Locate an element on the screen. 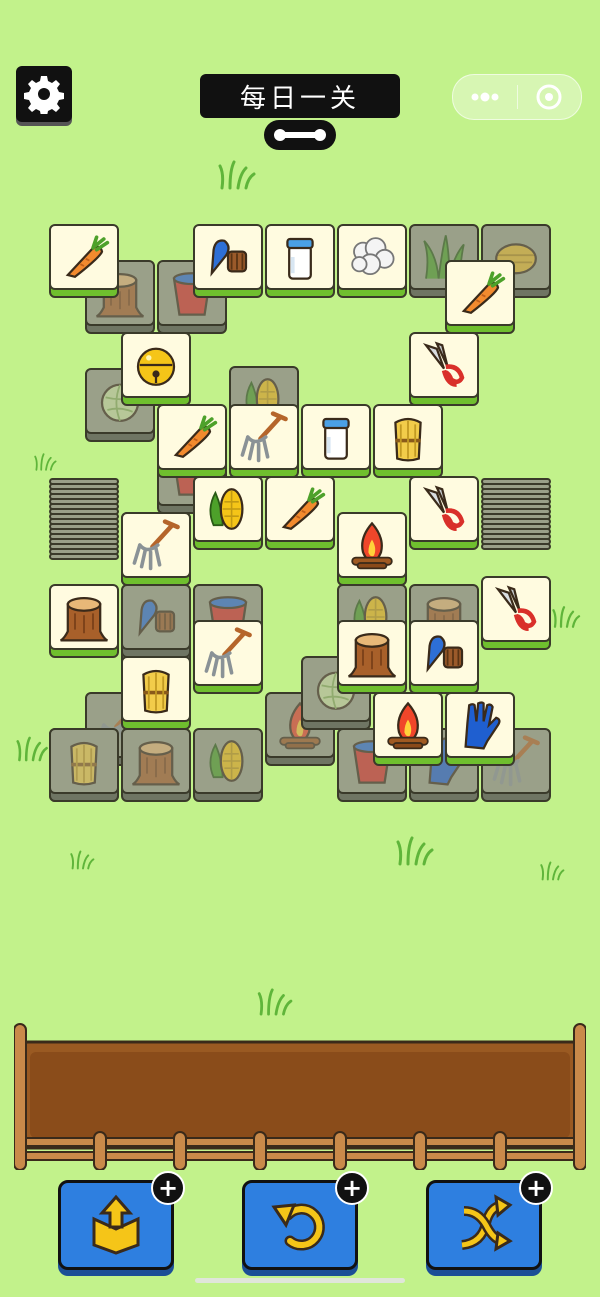 This screenshot has height=1297, width=600. glove-icon is located at coordinates (480, 725).